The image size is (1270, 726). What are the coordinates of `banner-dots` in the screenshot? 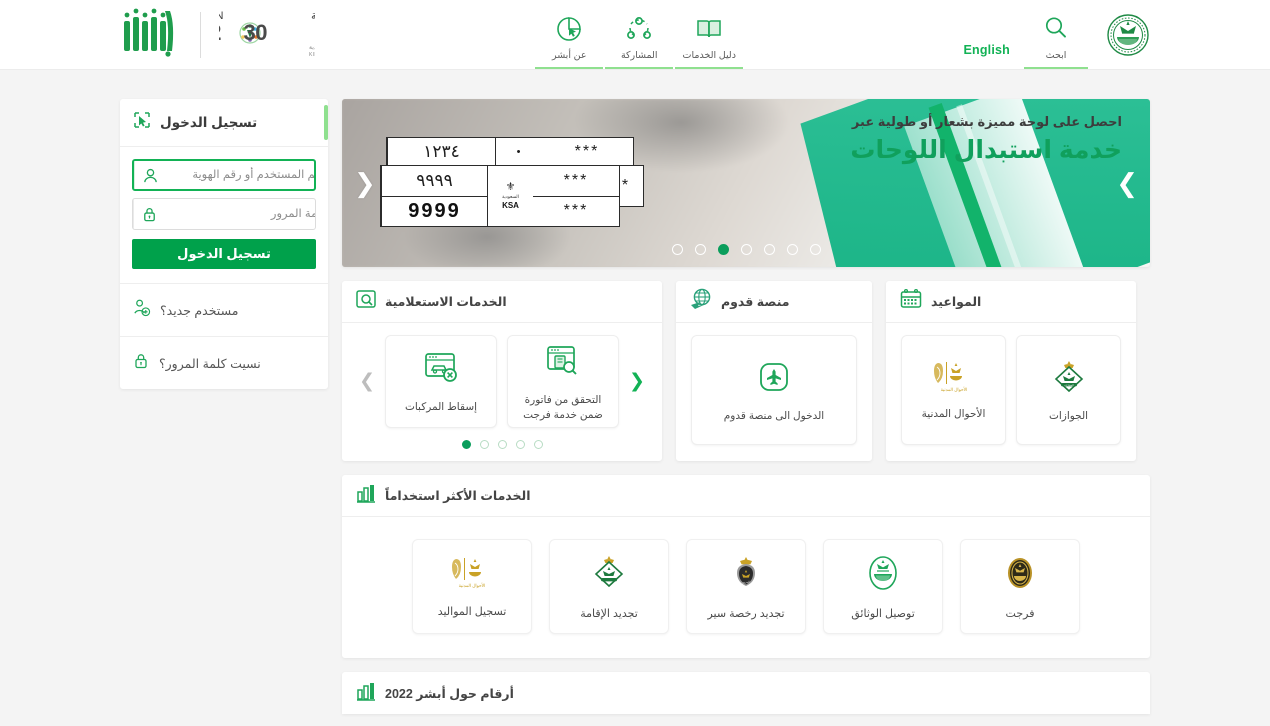 It's located at (746, 249).